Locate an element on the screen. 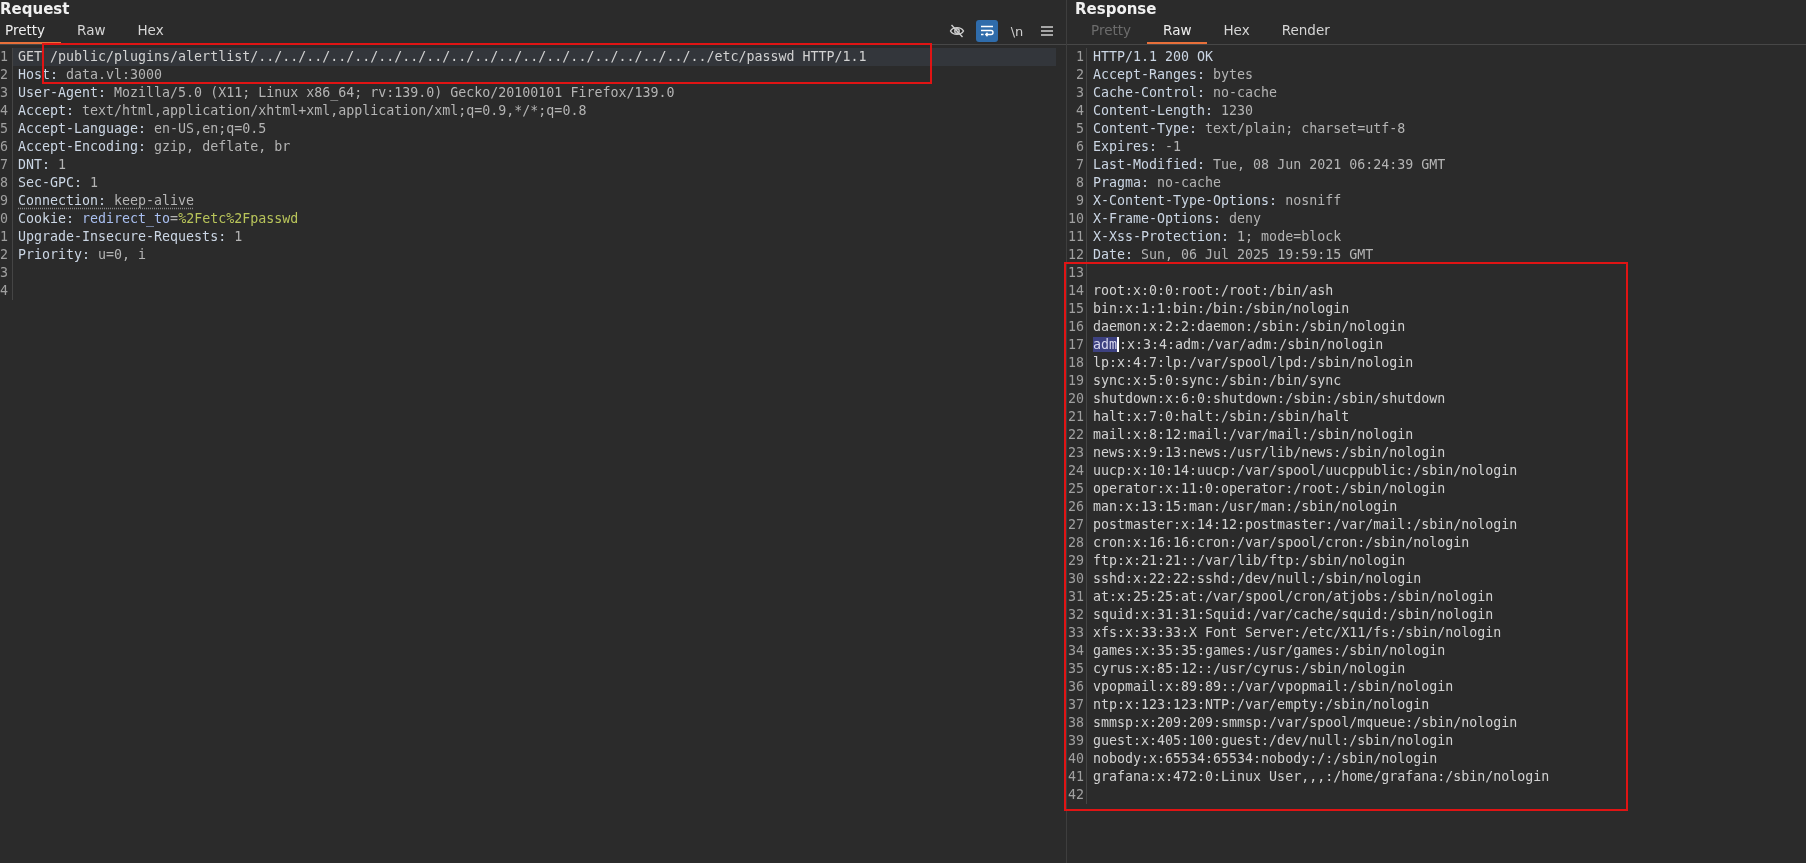 The height and width of the screenshot is (863, 1806). line-number: 25 is located at coordinates (1077, 489).